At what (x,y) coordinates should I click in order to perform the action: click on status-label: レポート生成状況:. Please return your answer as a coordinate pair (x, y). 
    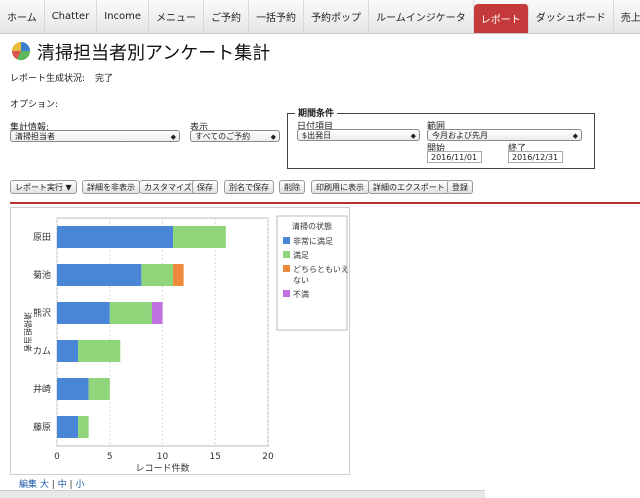
    Looking at the image, I should click on (48, 79).